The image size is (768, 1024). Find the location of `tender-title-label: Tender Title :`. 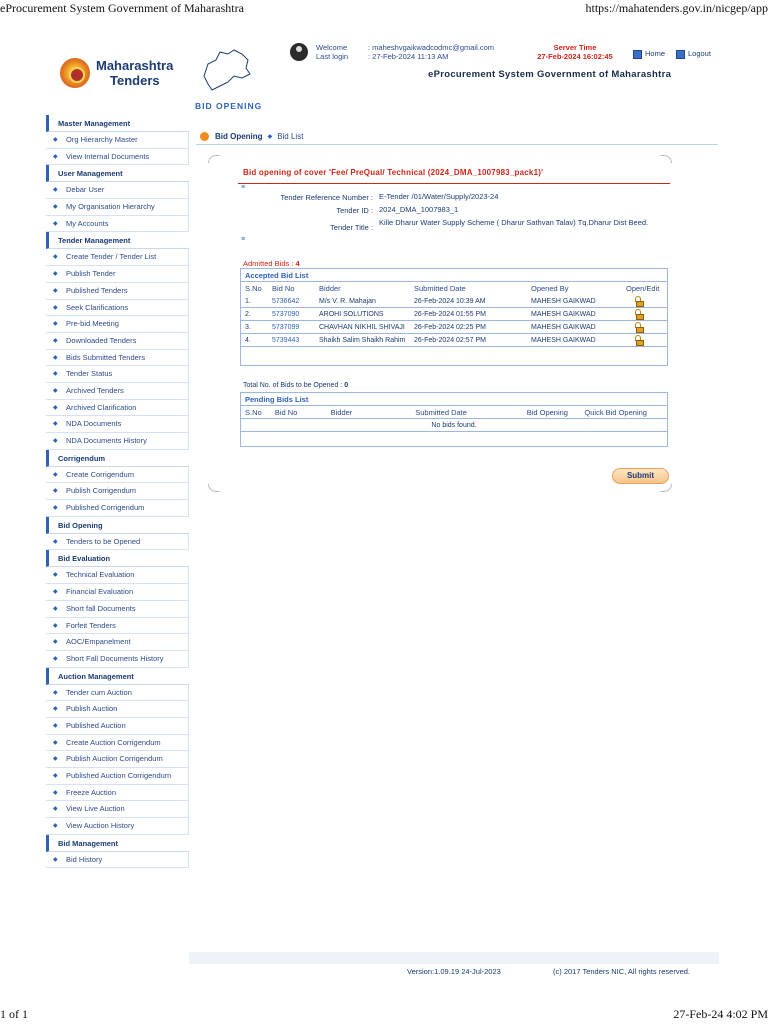

tender-title-label: Tender Title : is located at coordinates (351, 227).